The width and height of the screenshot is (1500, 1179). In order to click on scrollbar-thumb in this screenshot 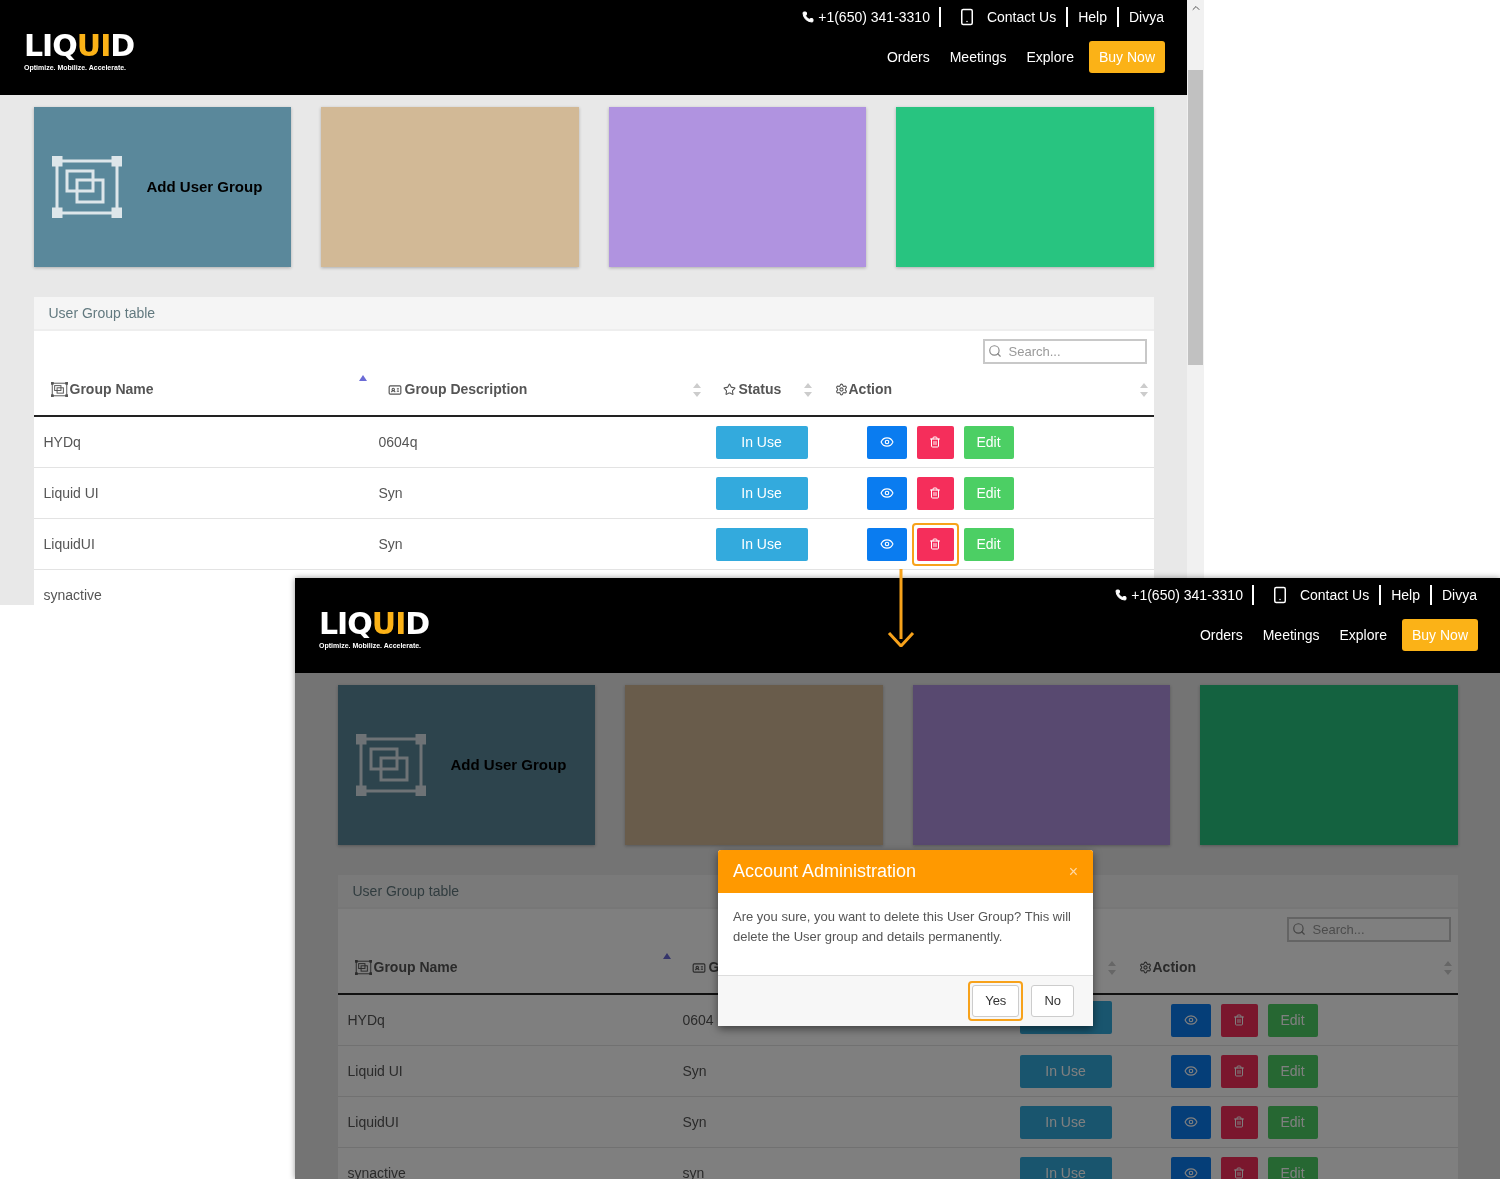, I will do `click(1195, 217)`.